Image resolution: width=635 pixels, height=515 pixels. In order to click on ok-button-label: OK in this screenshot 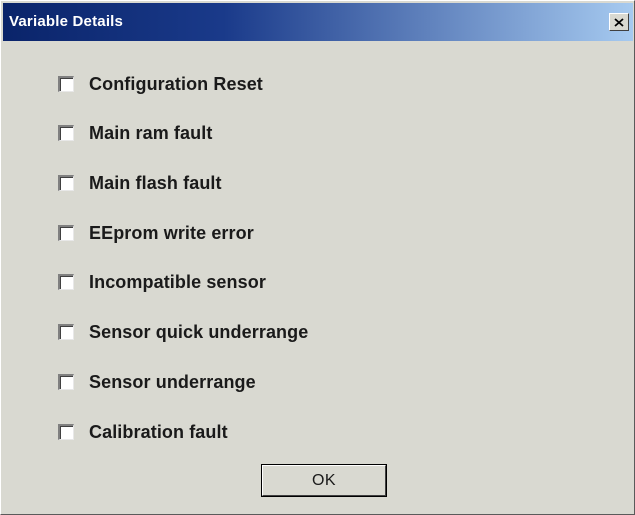, I will do `click(324, 480)`.